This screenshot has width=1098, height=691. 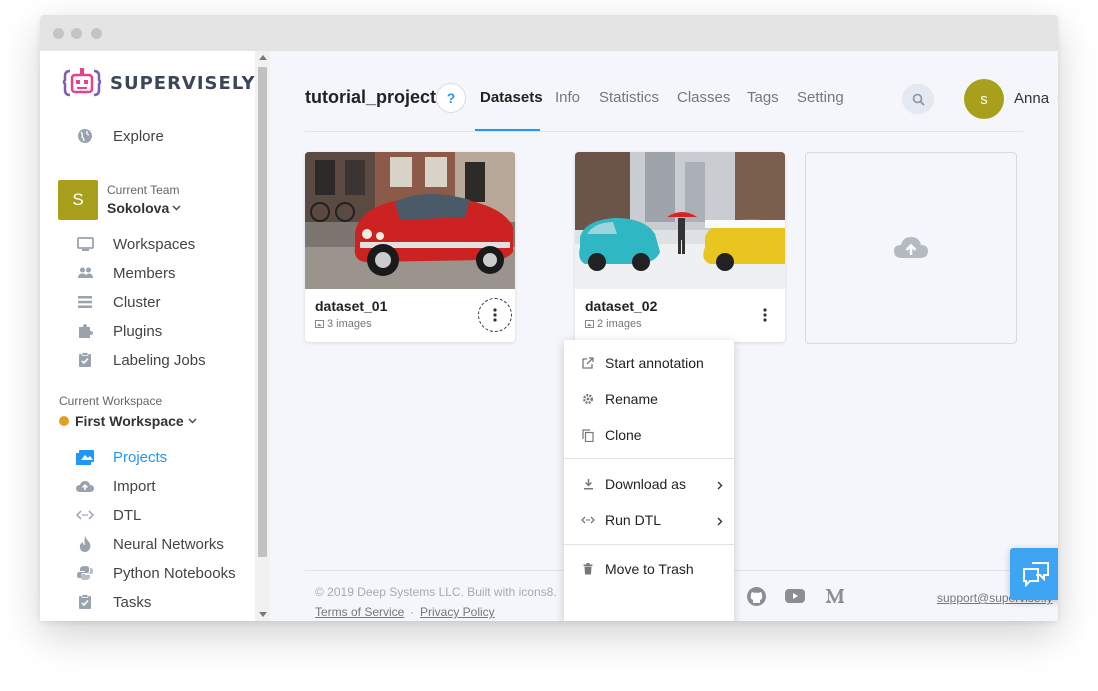 I want to click on youtube-icon, so click(x=795, y=596).